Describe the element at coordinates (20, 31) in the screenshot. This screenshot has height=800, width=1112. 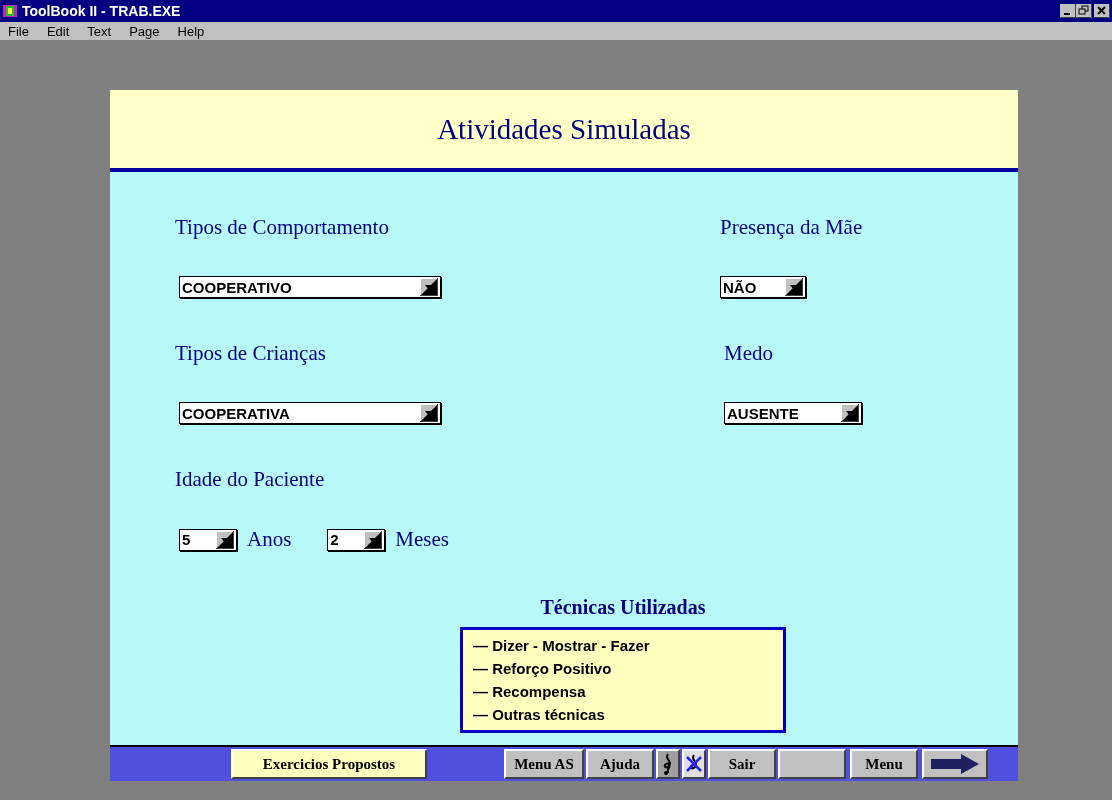
I see `menu-item: File` at that location.